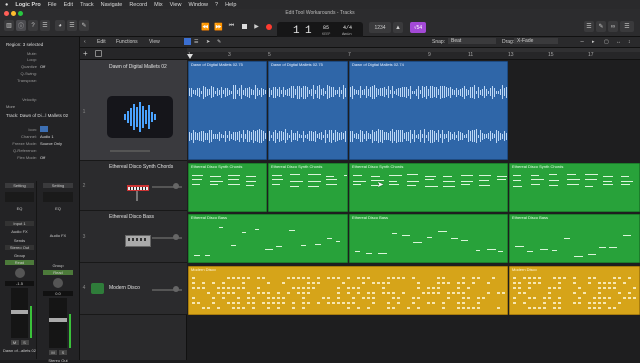  Describe the element at coordinates (112, 5) in the screenshot. I see `menu-navigate: Navigate` at that location.